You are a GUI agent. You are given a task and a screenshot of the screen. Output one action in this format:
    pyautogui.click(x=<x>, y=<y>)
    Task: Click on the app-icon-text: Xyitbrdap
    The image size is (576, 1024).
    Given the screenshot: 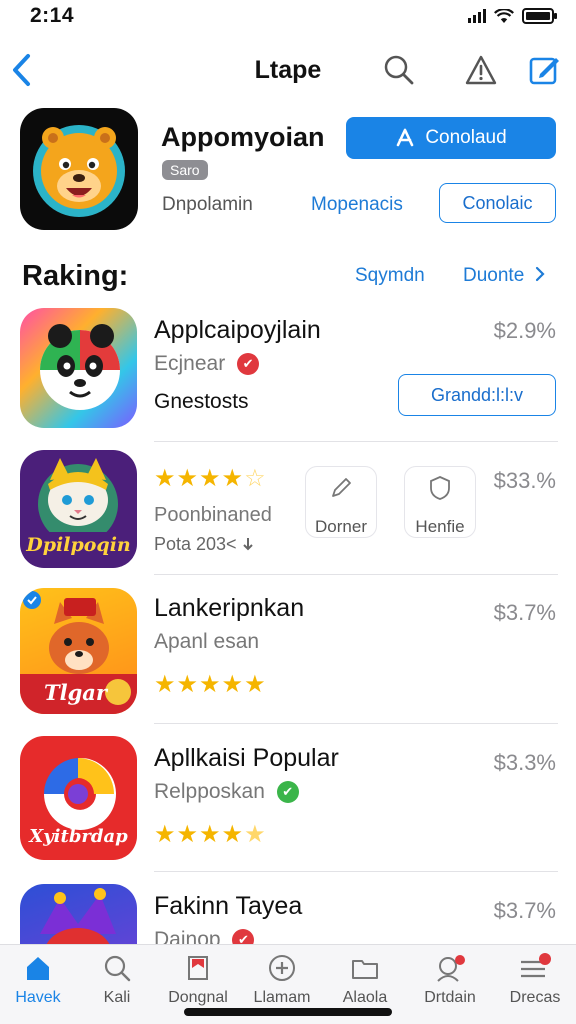 What is the action you would take?
    pyautogui.click(x=78, y=836)
    